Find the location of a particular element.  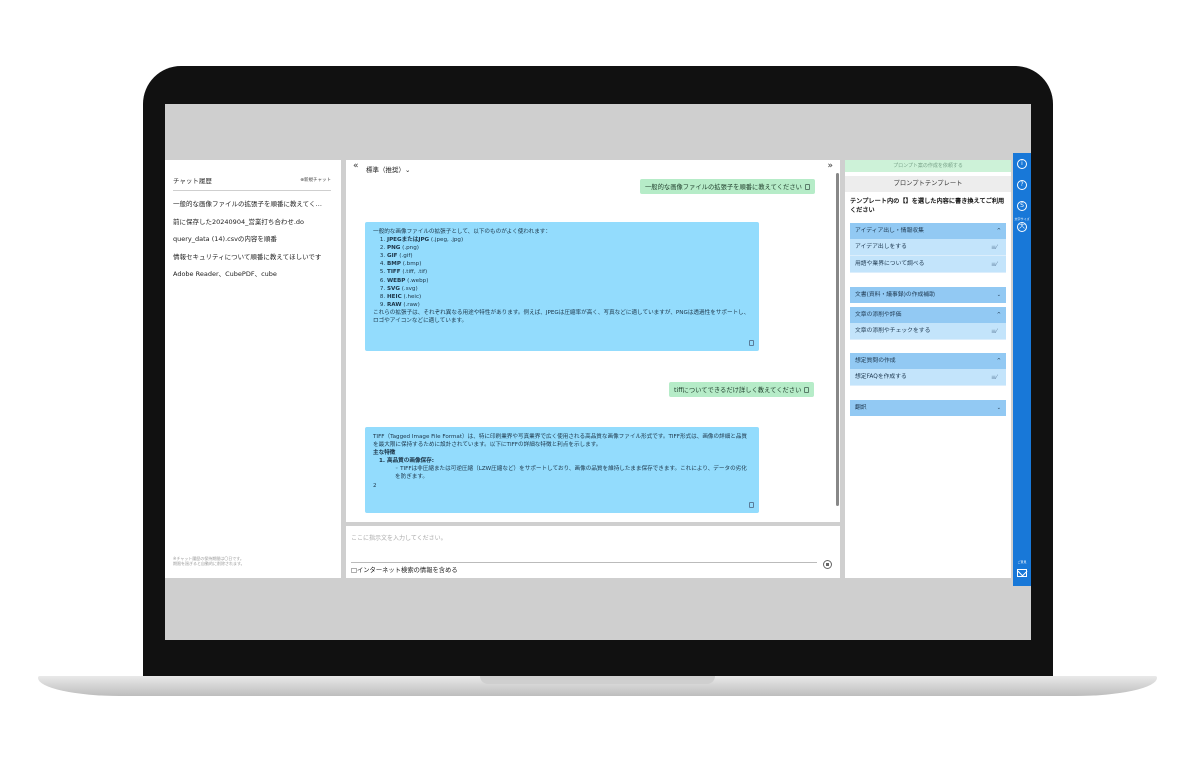

template-title: プロンプトテンプレート is located at coordinates (928, 184).